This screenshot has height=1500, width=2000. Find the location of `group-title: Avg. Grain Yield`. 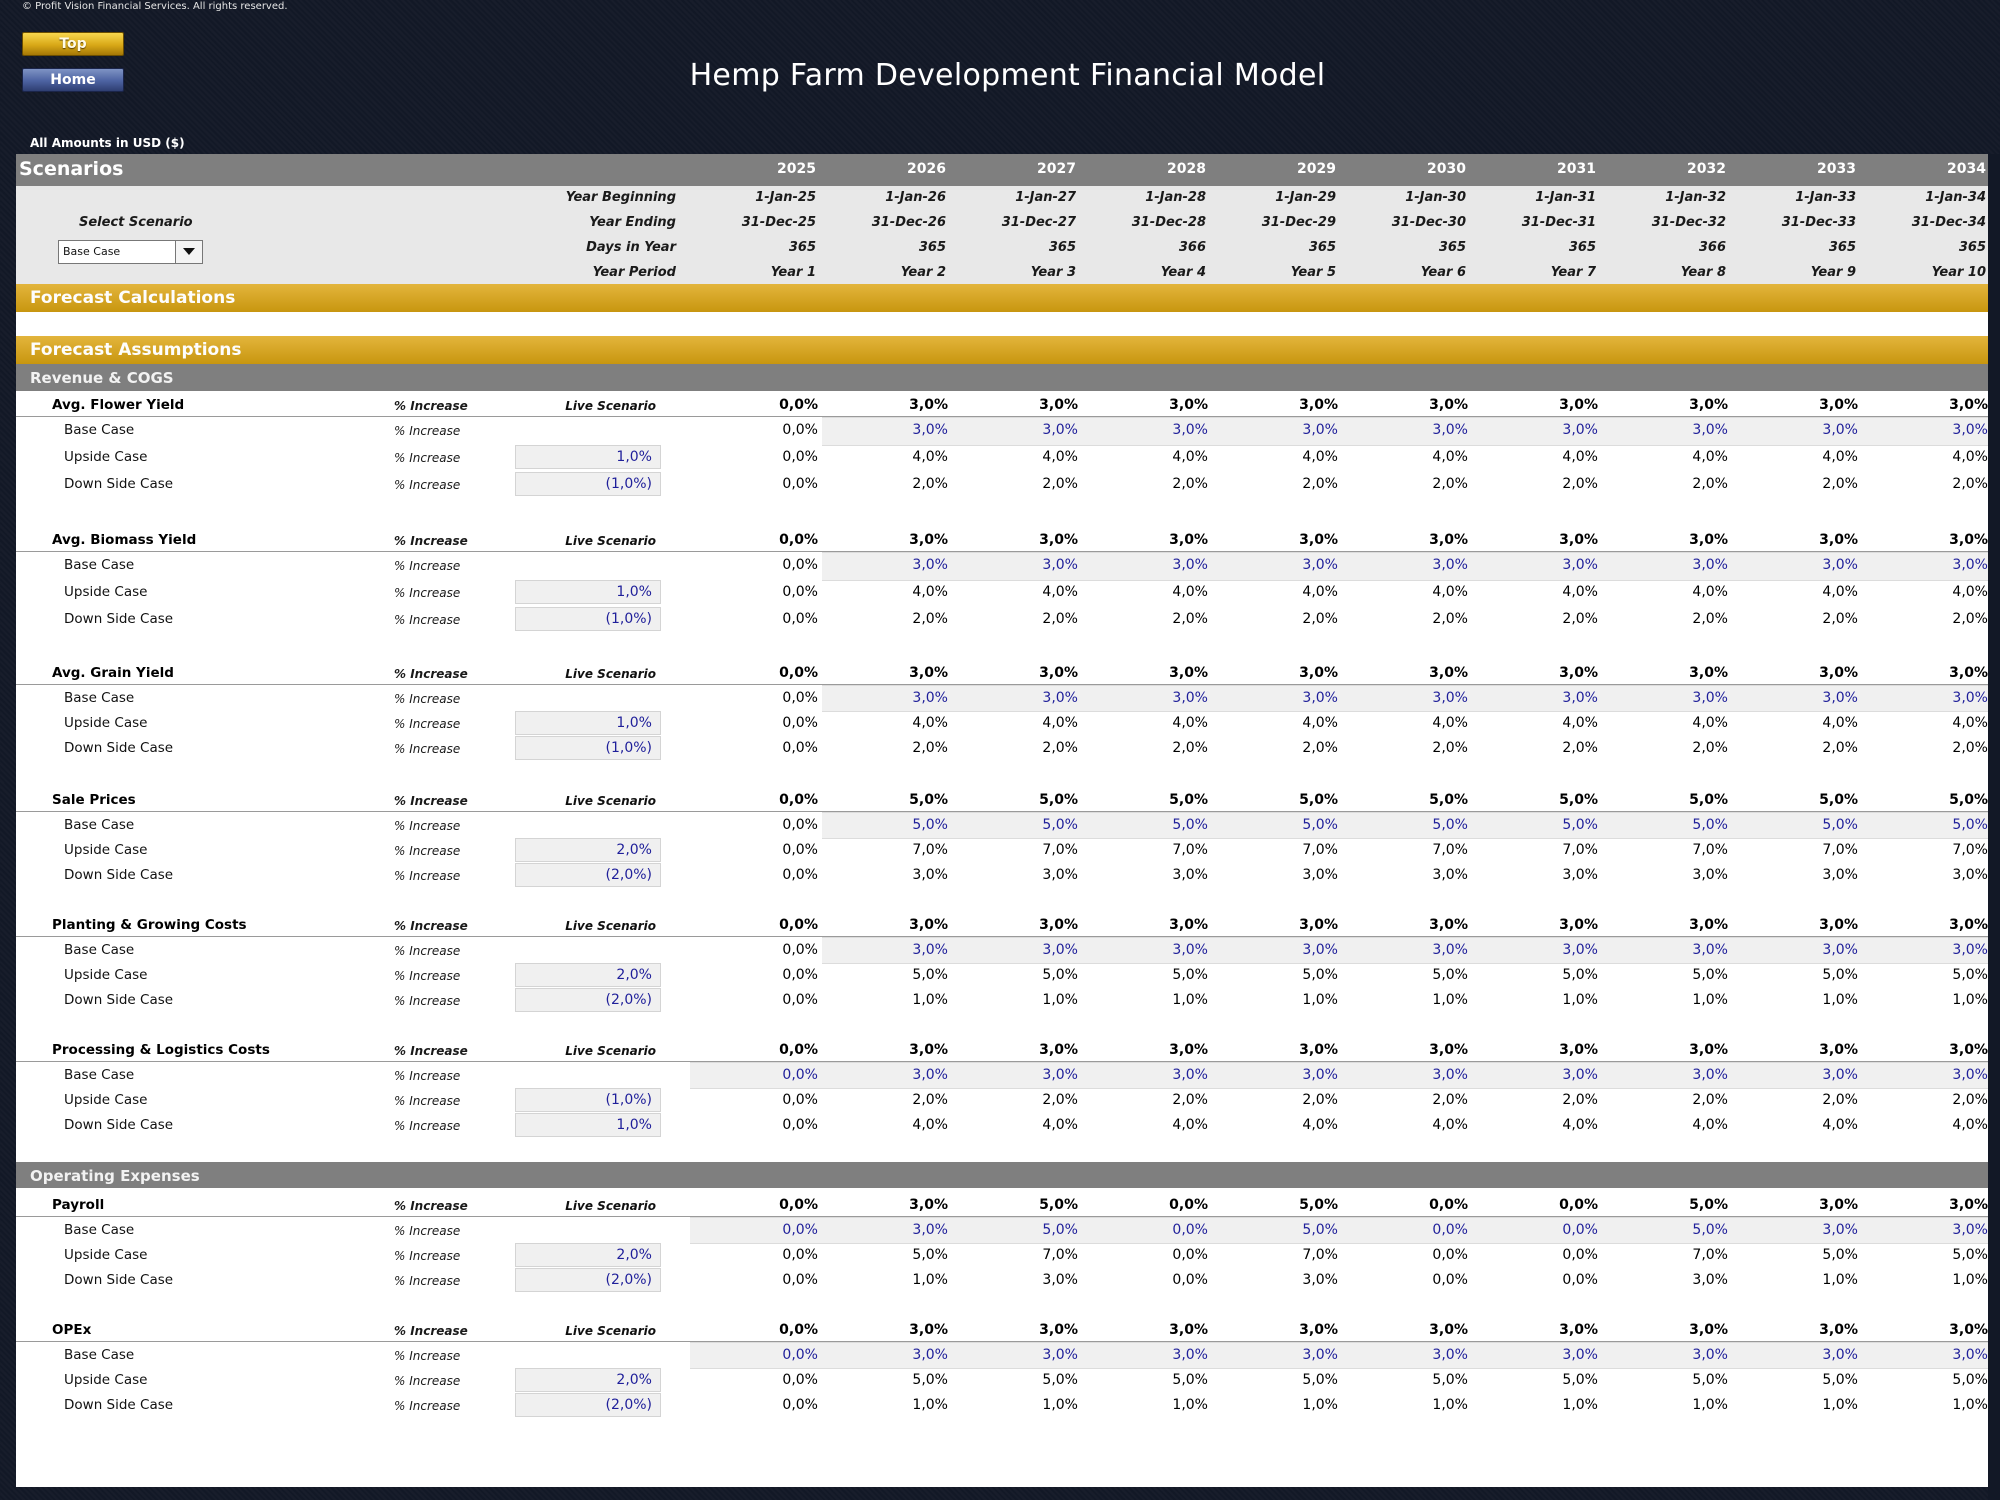

group-title: Avg. Grain Yield is located at coordinates (113, 673).